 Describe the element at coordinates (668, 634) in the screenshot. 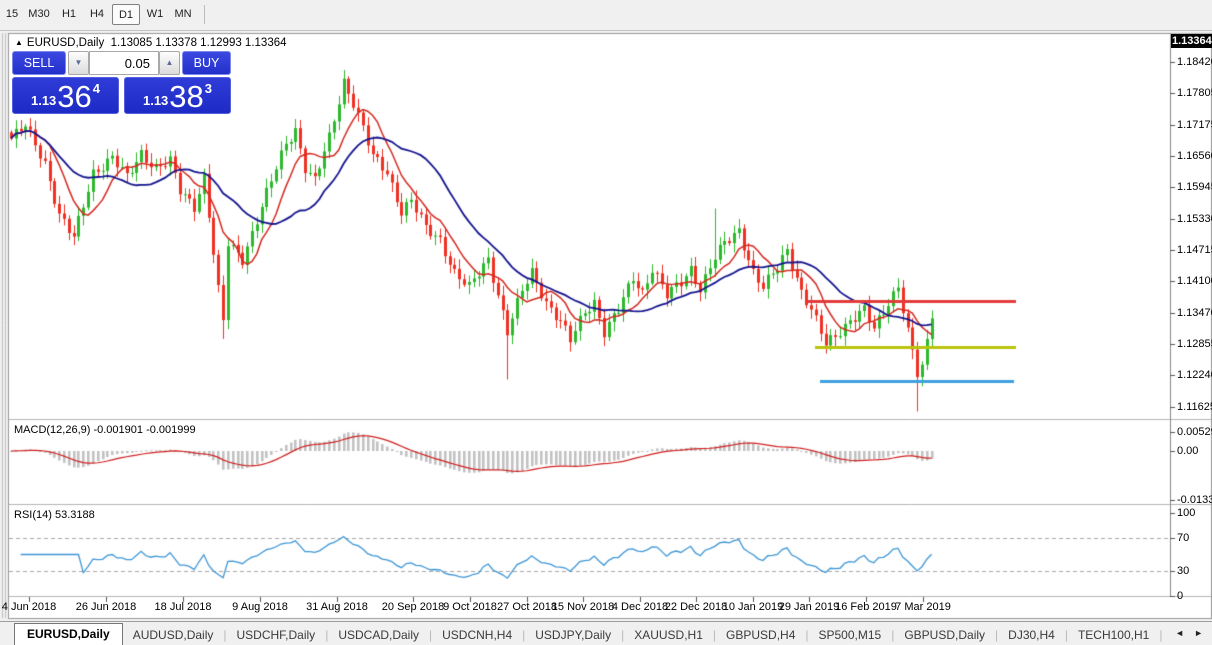

I see `chart-tab-xauusd-h1: XAUUSD,H1` at that location.